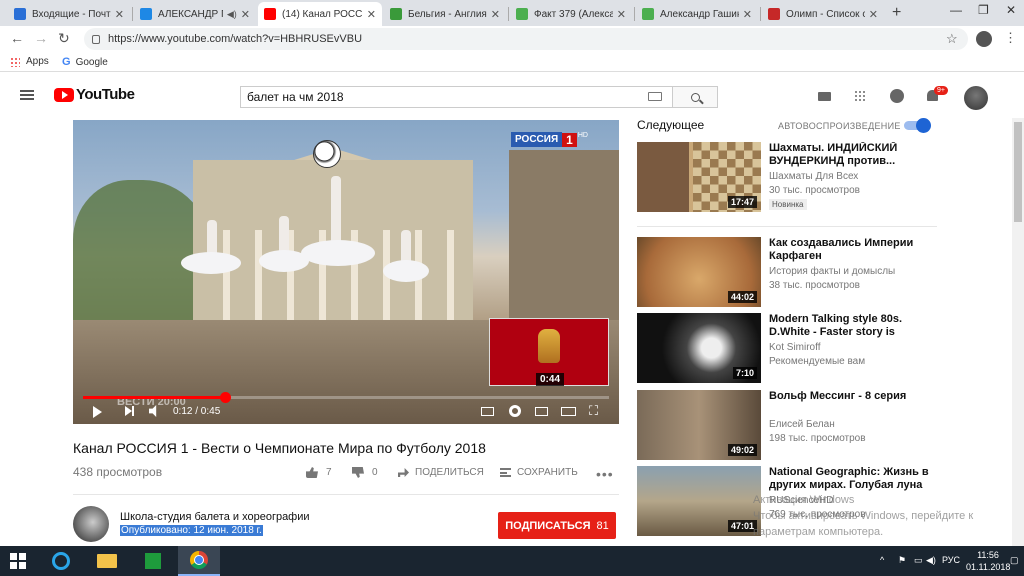 The image size is (1024, 576). I want to click on apps-grid-icon, so click(860, 96).